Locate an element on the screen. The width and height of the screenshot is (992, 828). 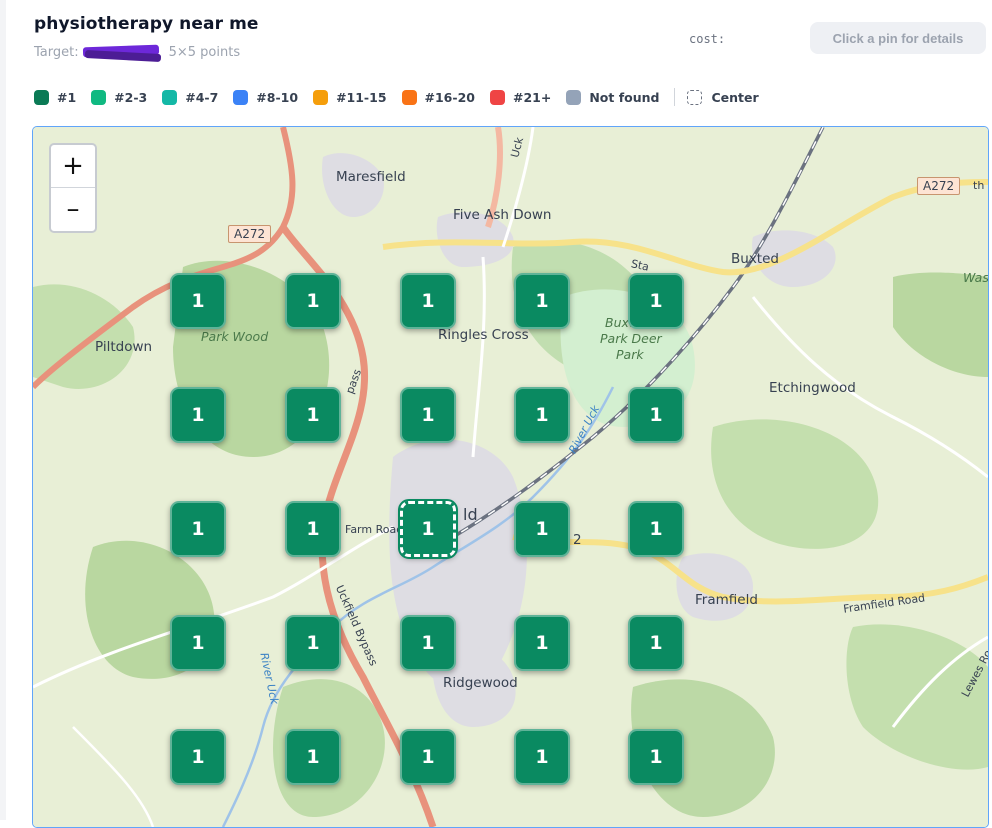
legend-item-rank-8-10: #8-10 is located at coordinates (266, 97).